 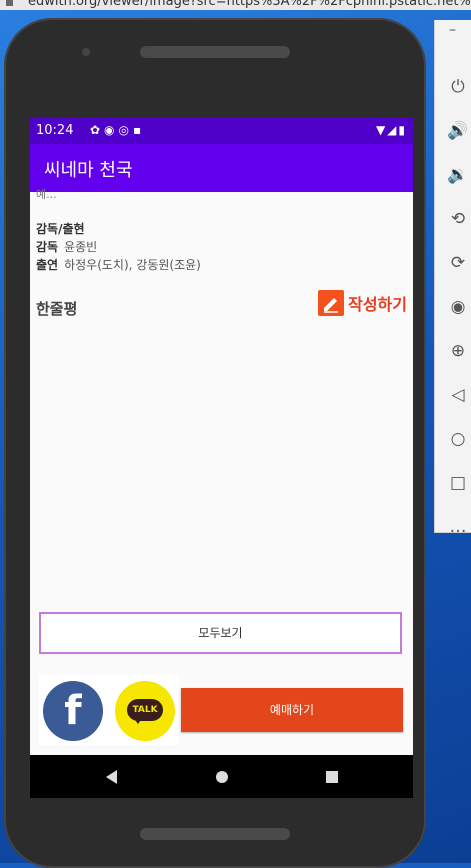 I want to click on app-title: 씨네마 천국, so click(x=88, y=170).